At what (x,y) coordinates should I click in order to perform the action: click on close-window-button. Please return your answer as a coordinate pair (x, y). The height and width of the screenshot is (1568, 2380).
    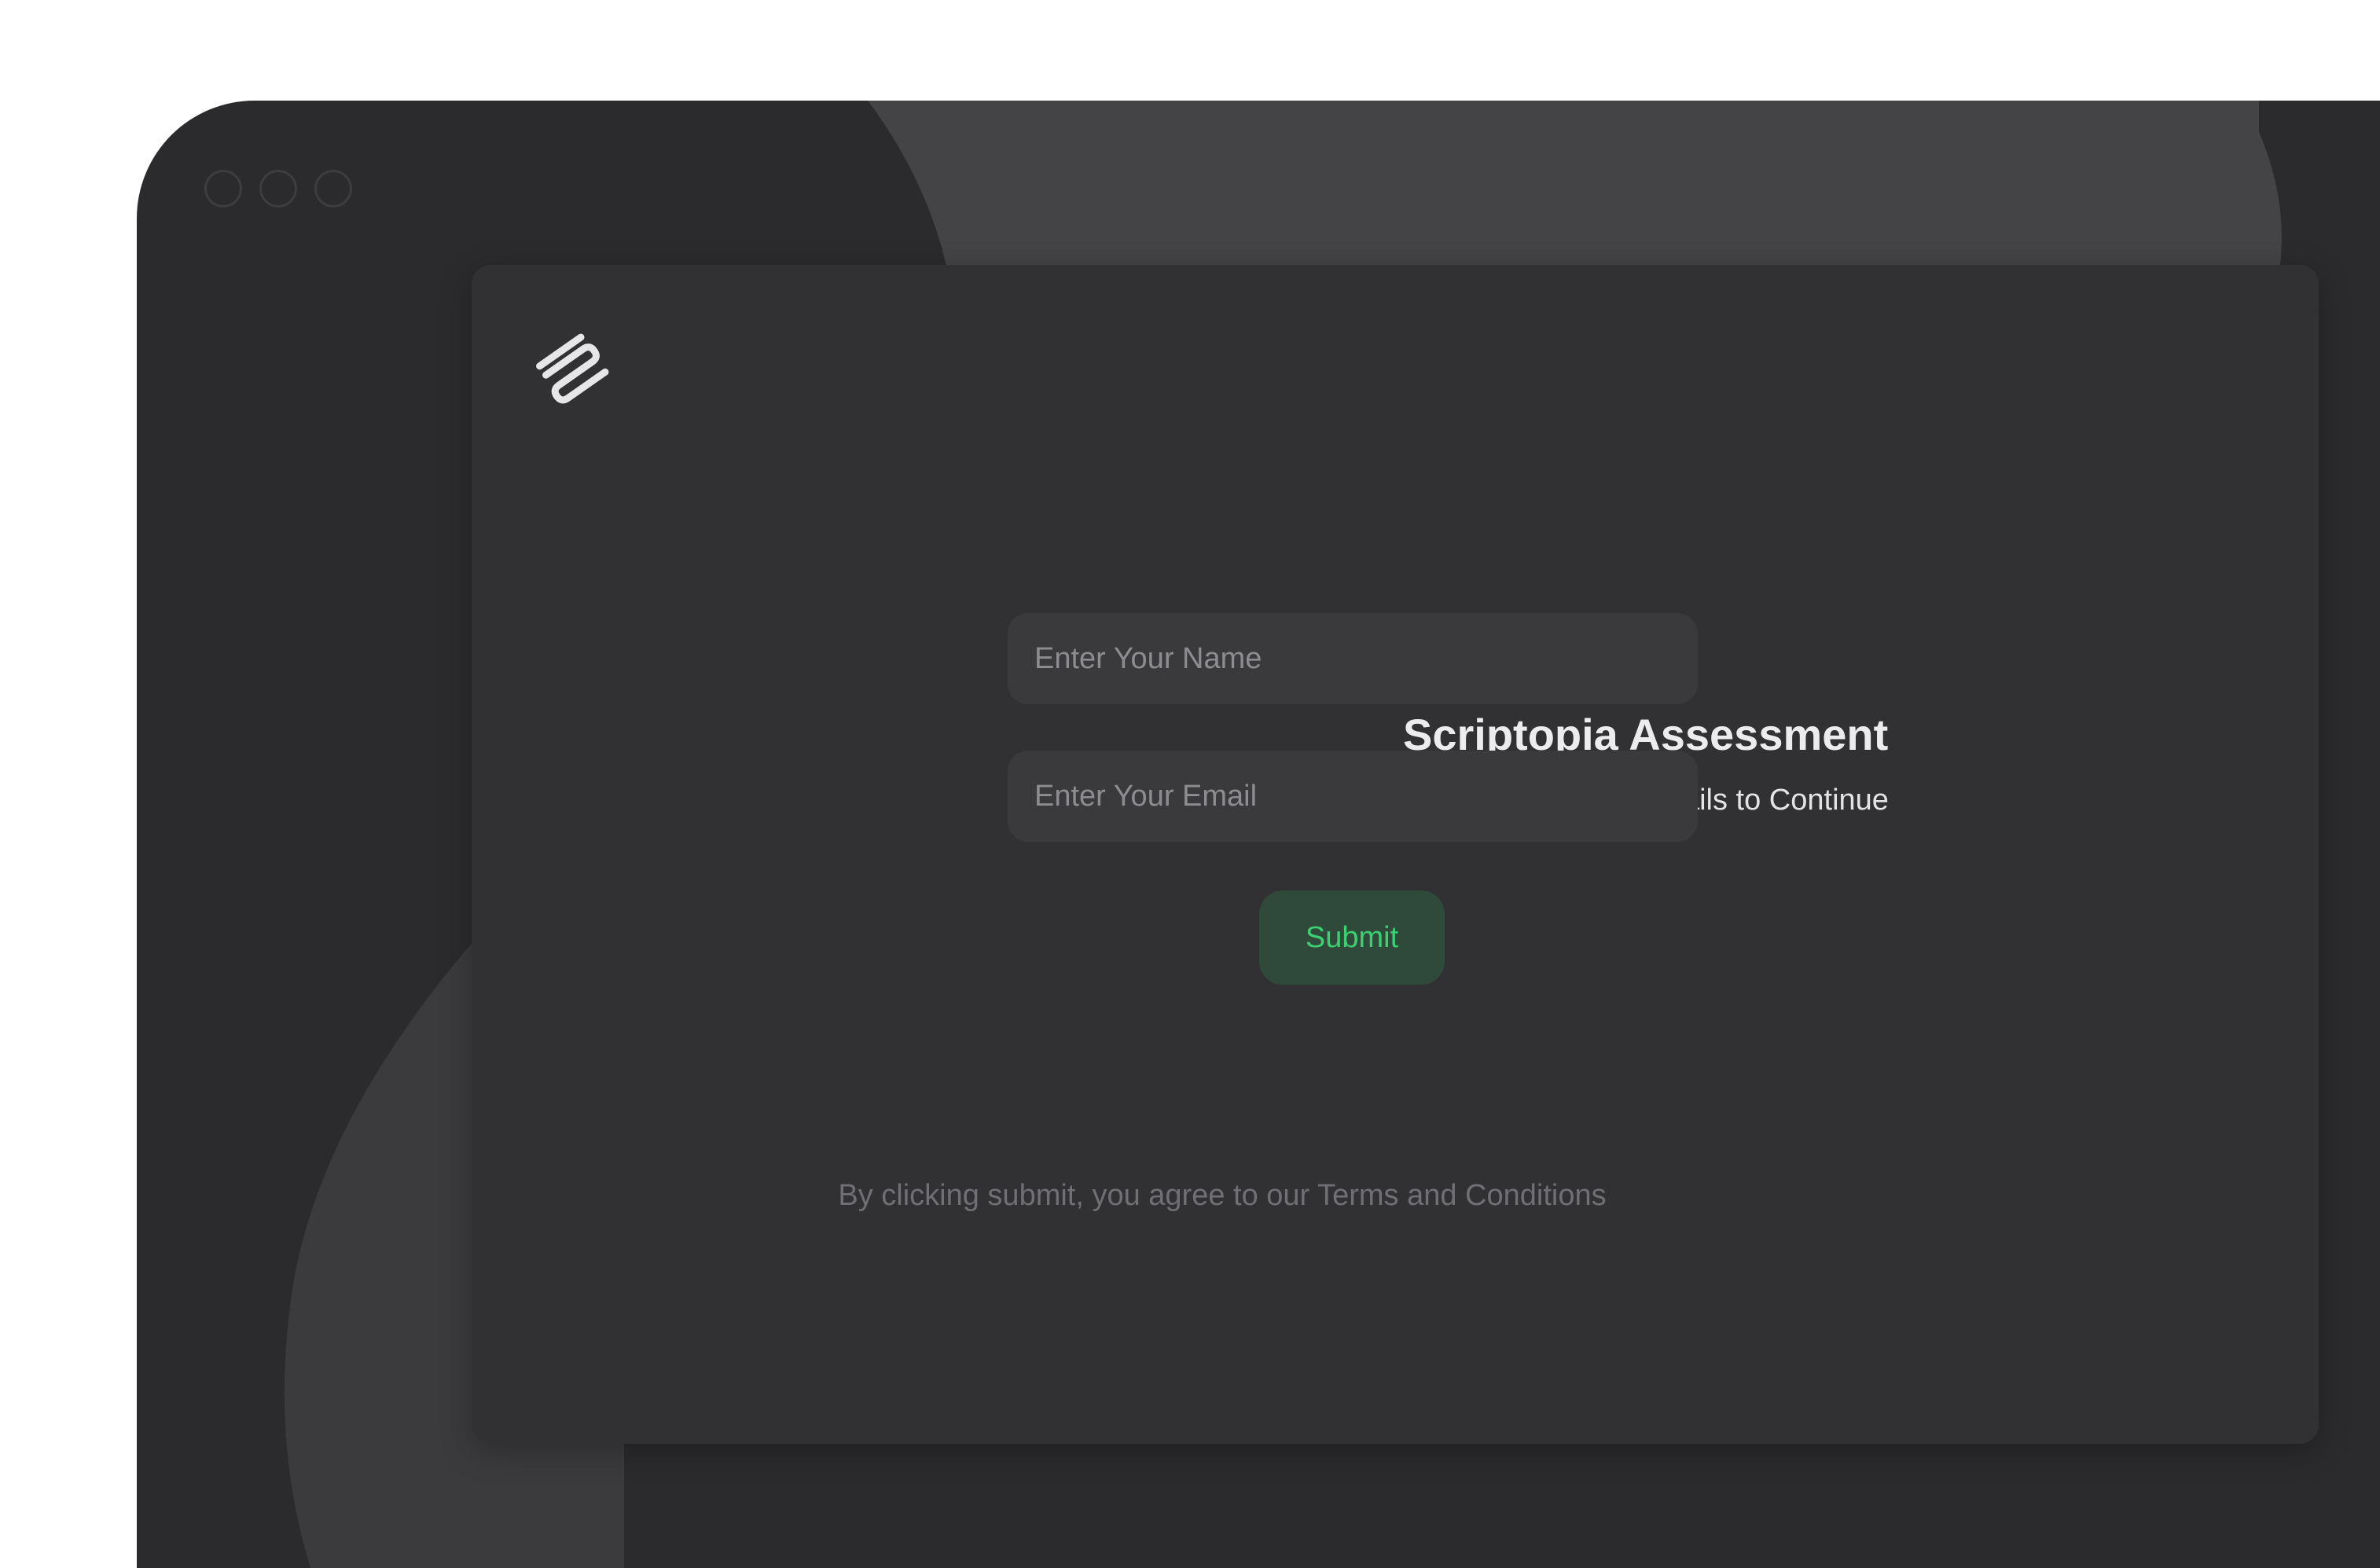
    Looking at the image, I should click on (223, 188).